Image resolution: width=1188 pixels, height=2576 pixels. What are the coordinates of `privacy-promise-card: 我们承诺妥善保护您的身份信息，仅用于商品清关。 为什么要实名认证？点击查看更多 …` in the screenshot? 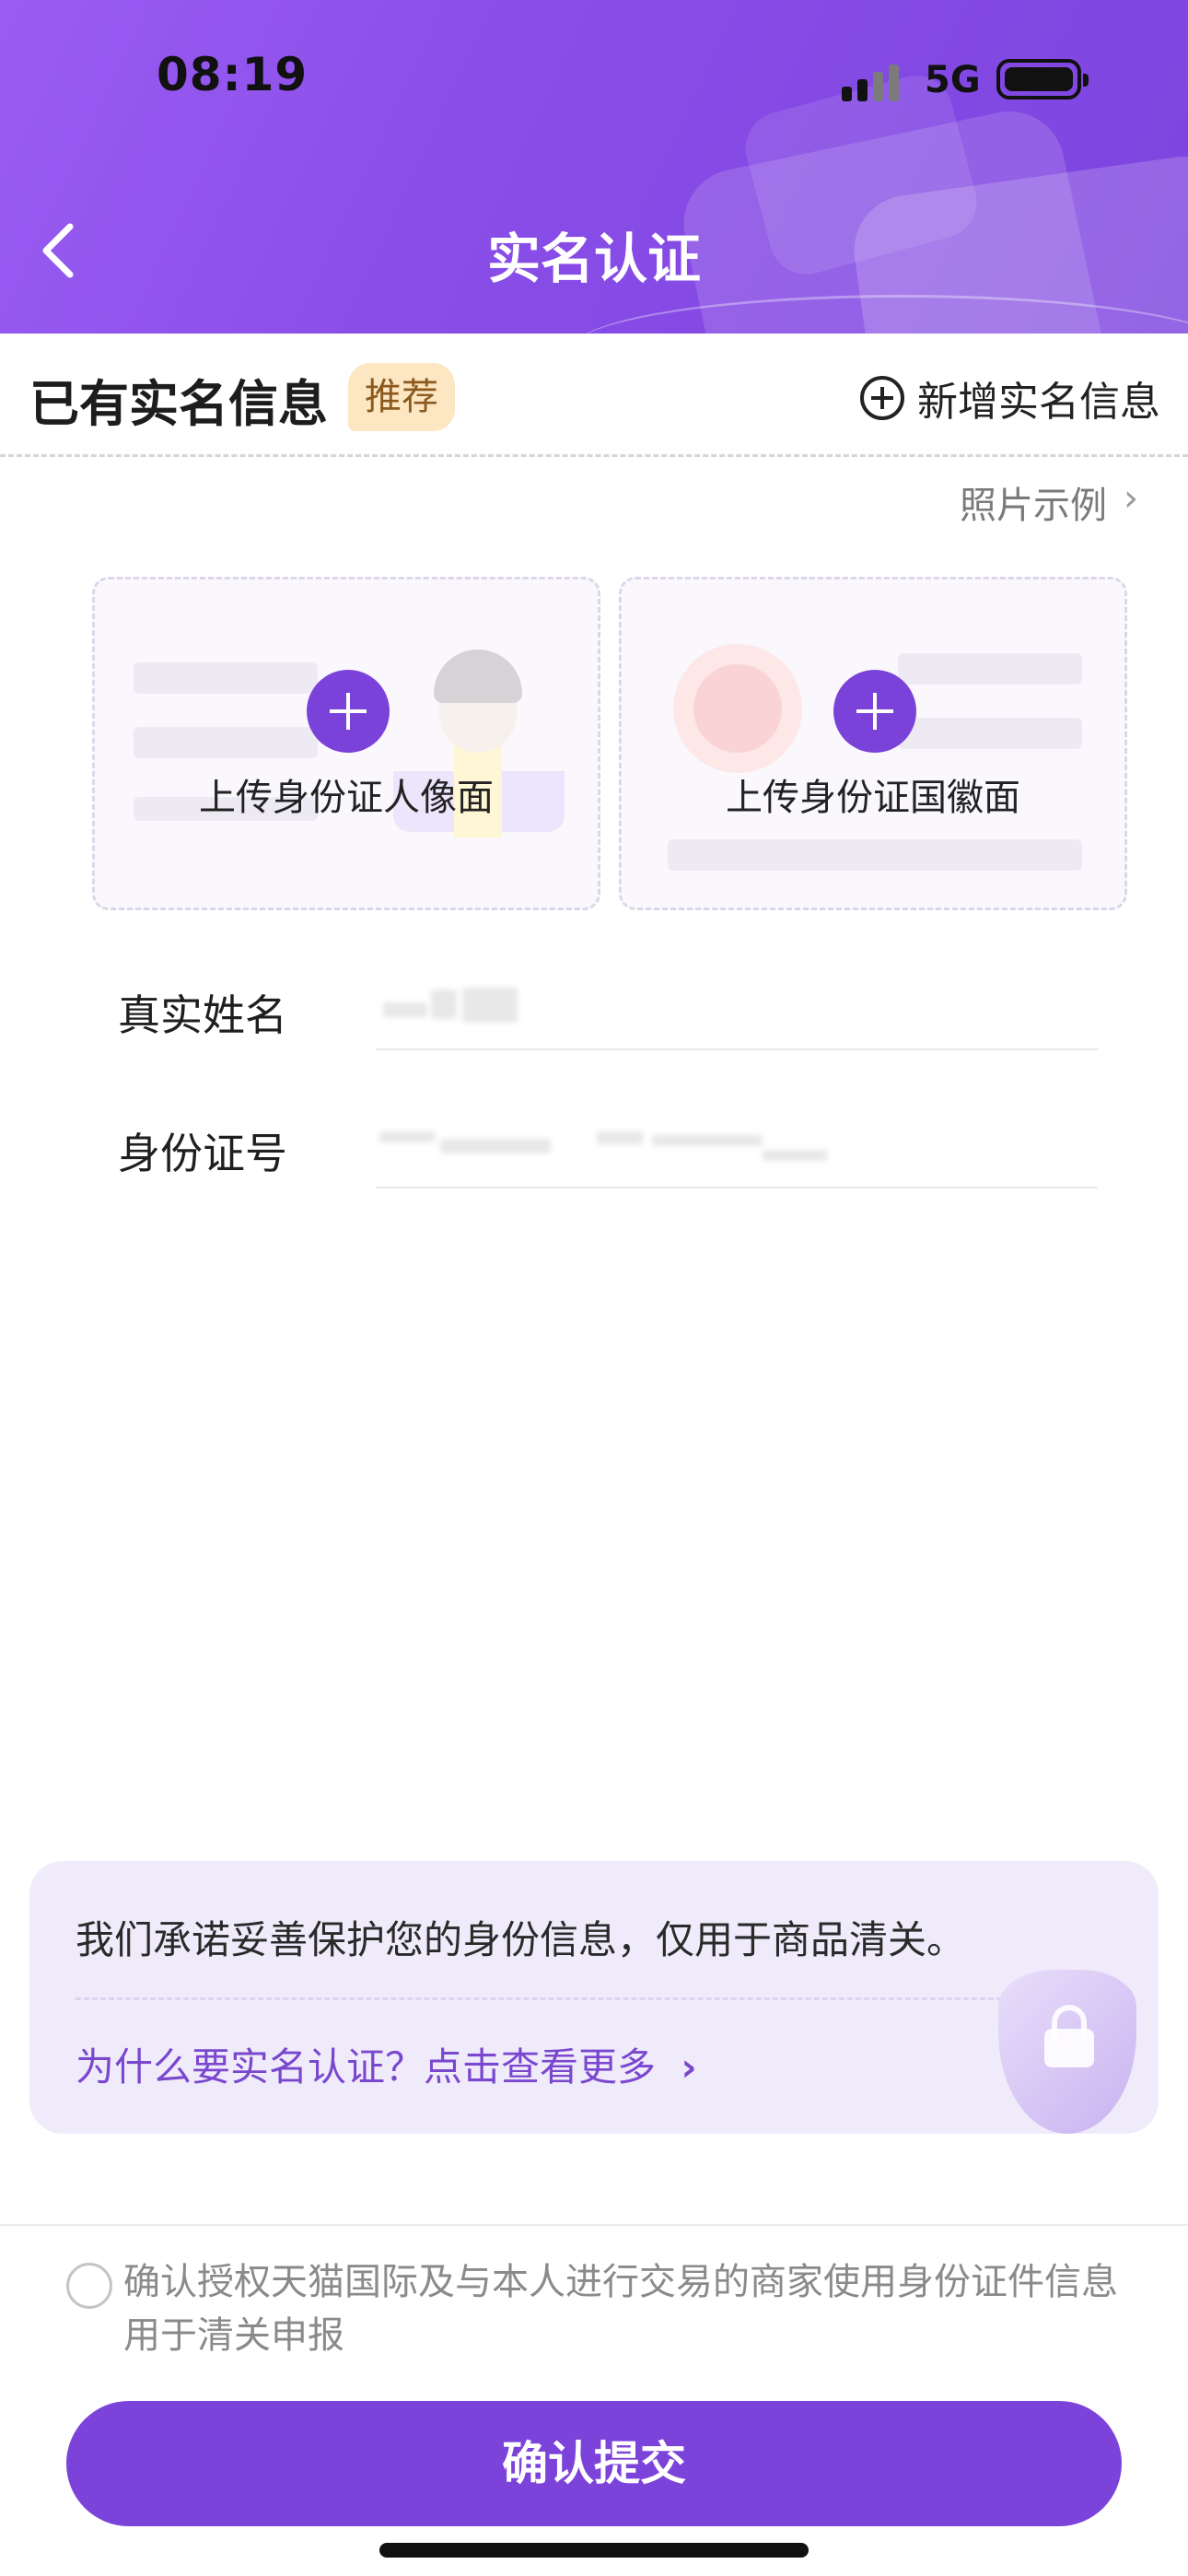 It's located at (594, 1997).